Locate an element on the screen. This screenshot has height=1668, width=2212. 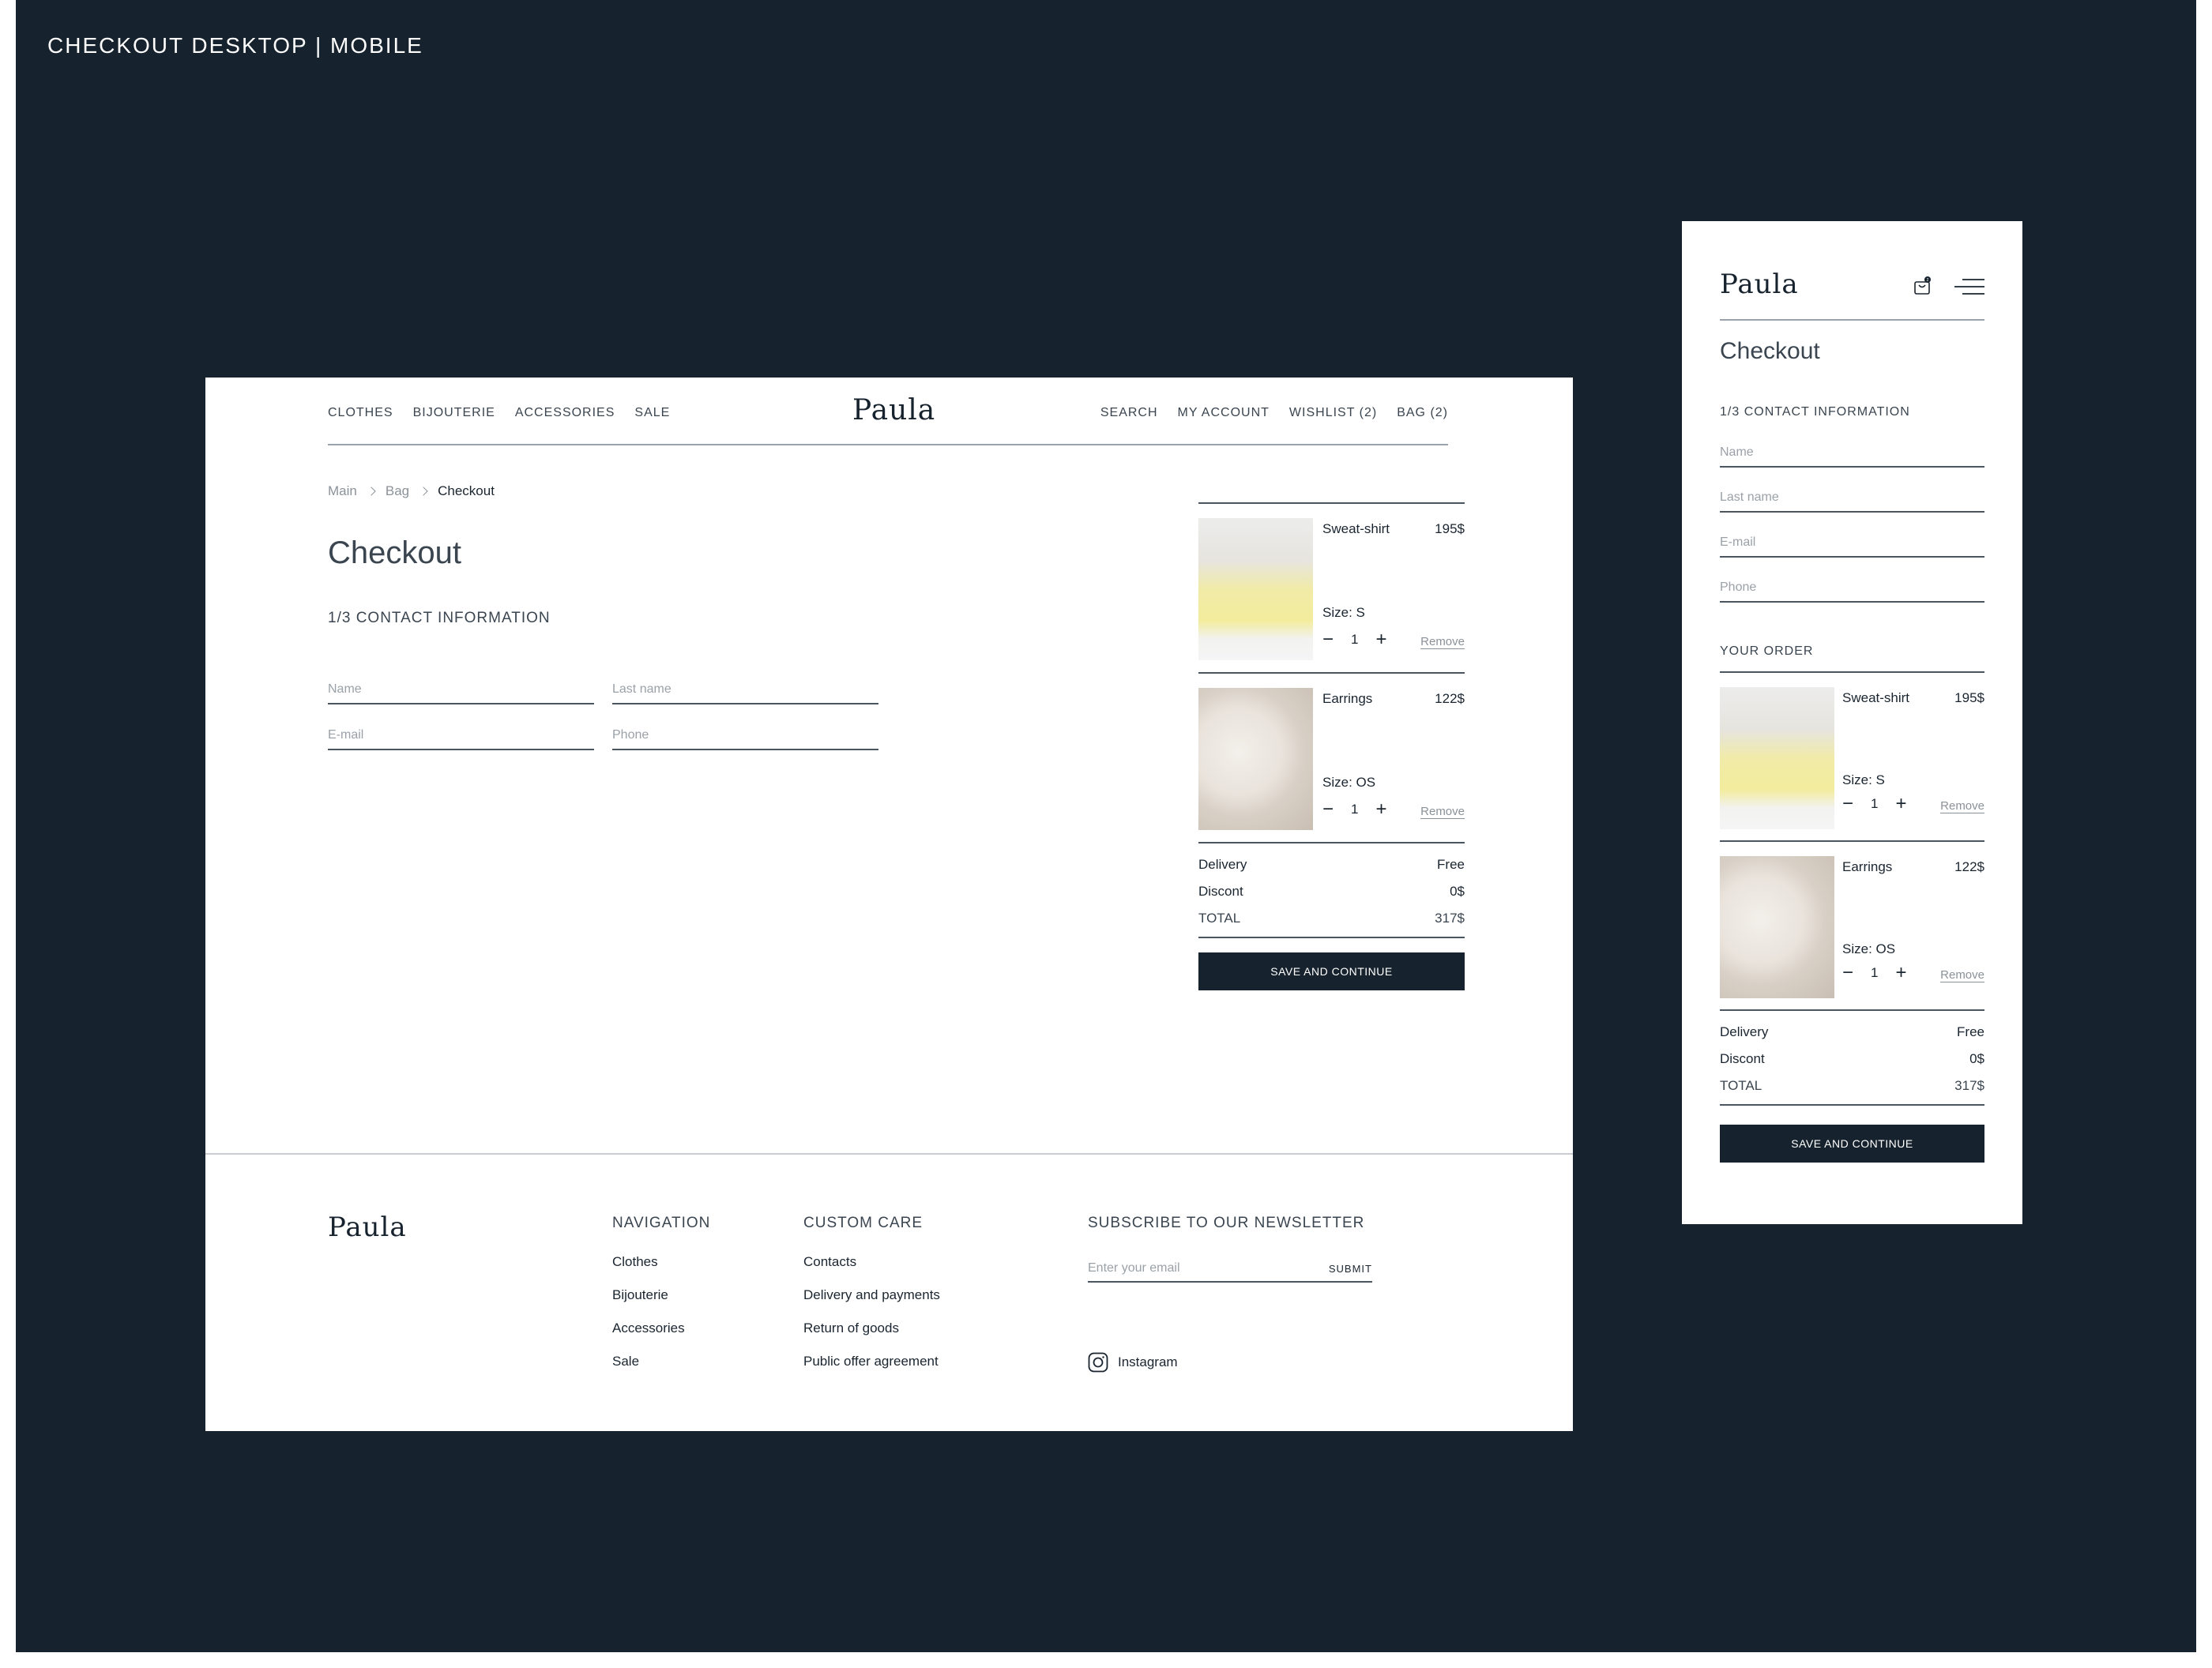
mobile-brand-logo: Paula is located at coordinates (1760, 284).